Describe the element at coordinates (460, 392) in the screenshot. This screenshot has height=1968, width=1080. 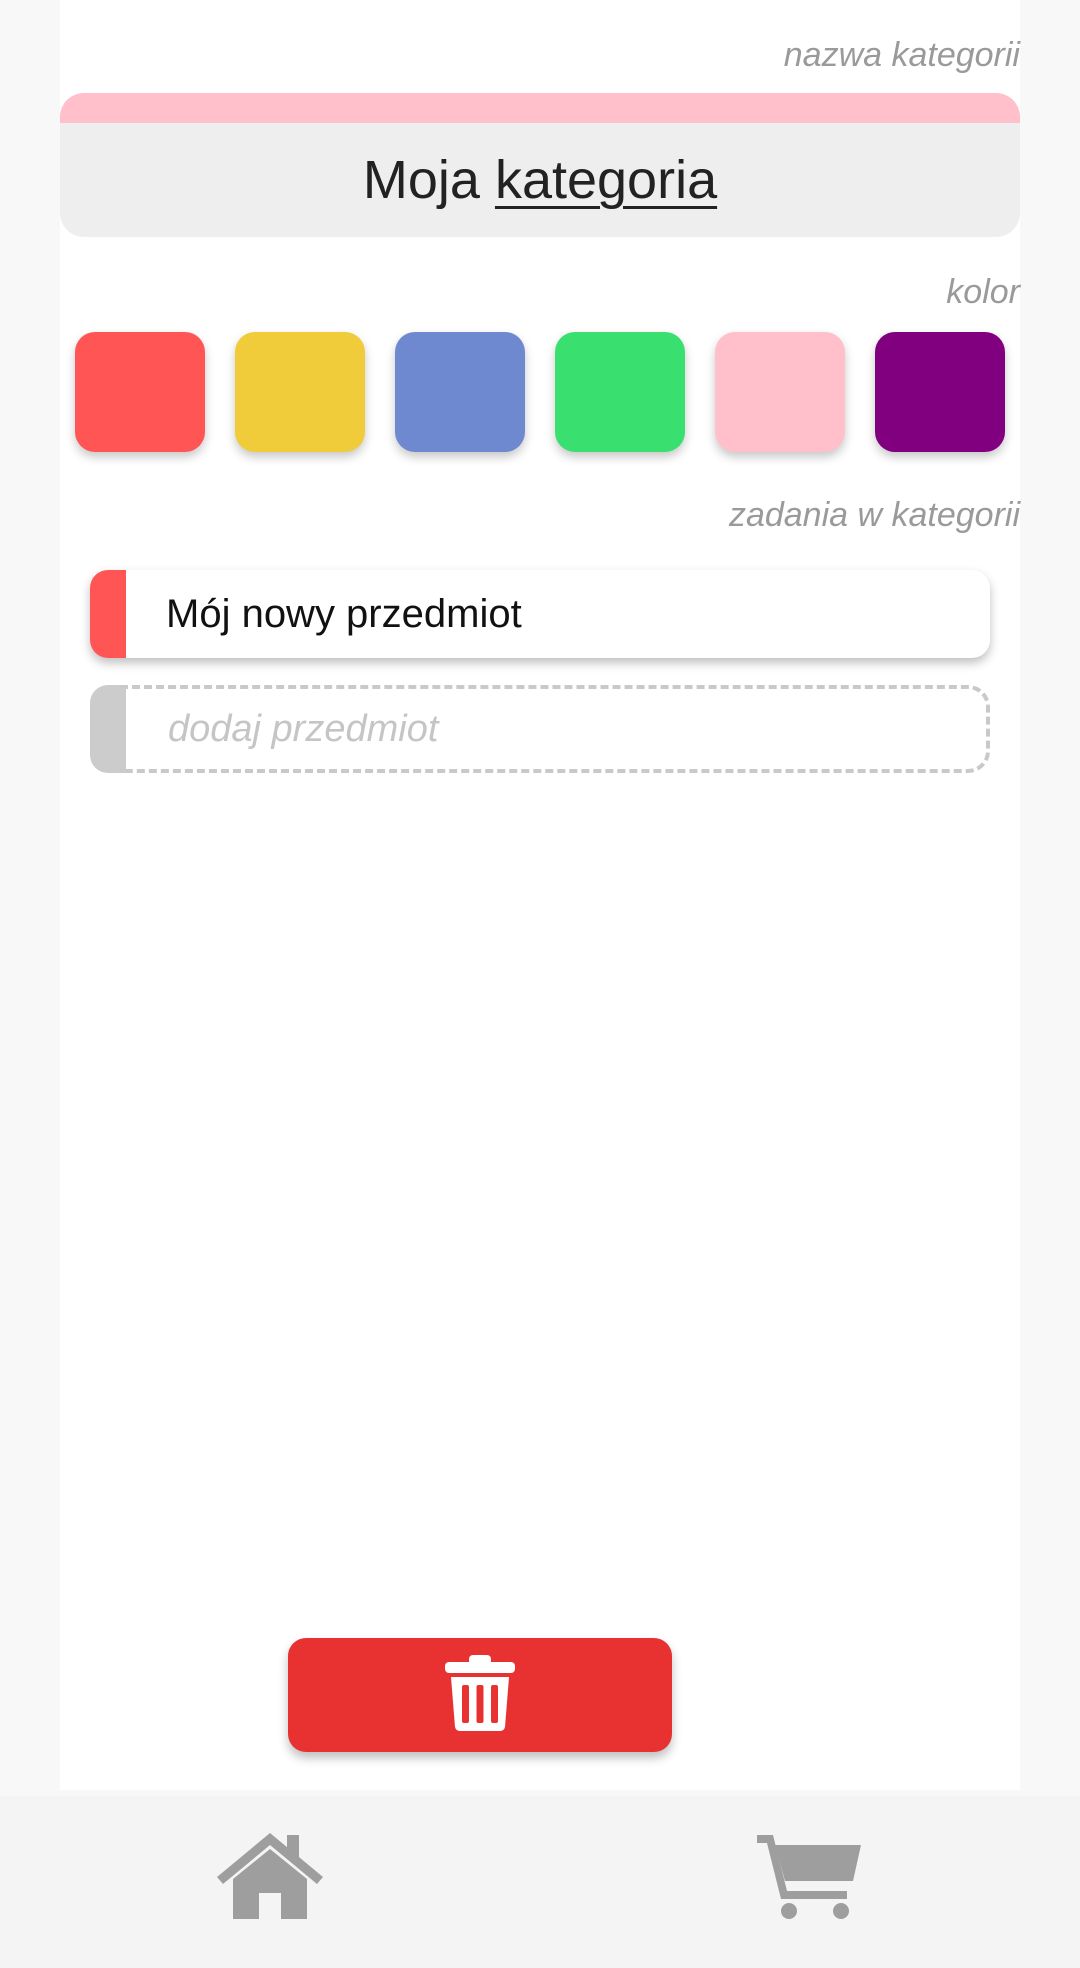
I see `color-swatch-blue` at that location.